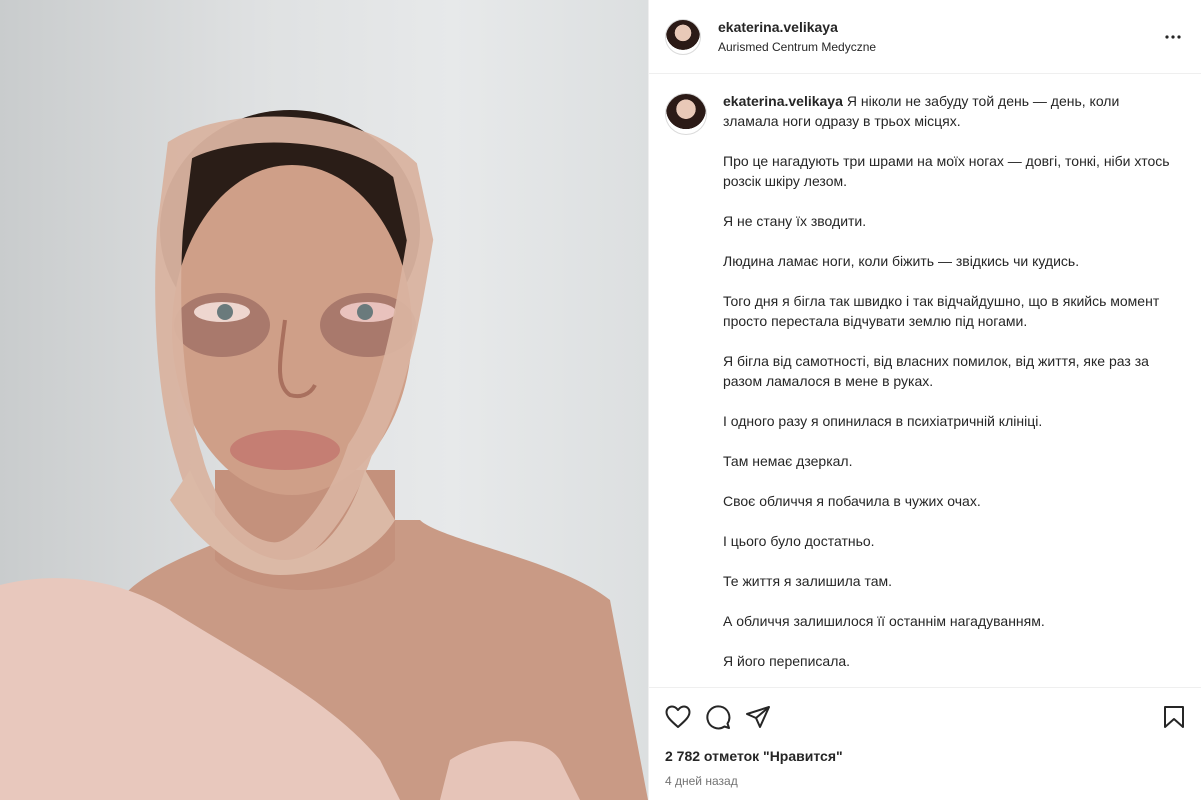 The height and width of the screenshot is (800, 1201). What do you see at coordinates (783, 101) in the screenshot?
I see `caption-username: ekaterina.velikaya` at bounding box center [783, 101].